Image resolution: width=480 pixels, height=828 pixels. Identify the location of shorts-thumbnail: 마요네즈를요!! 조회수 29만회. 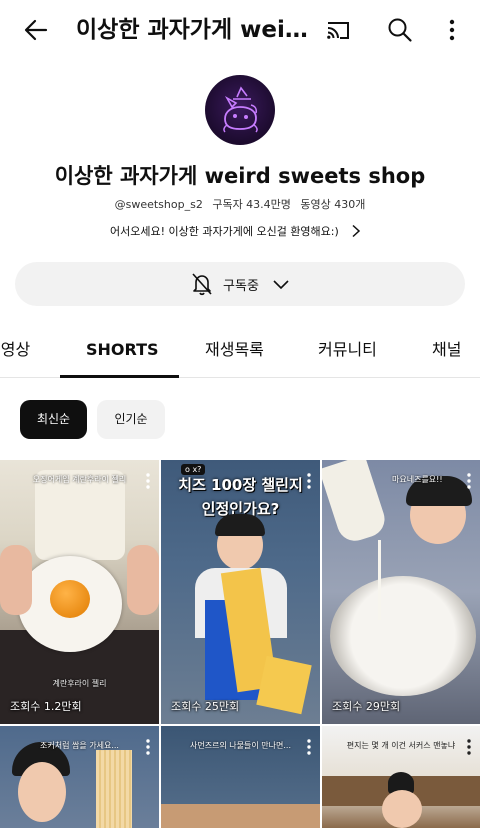
(401, 592).